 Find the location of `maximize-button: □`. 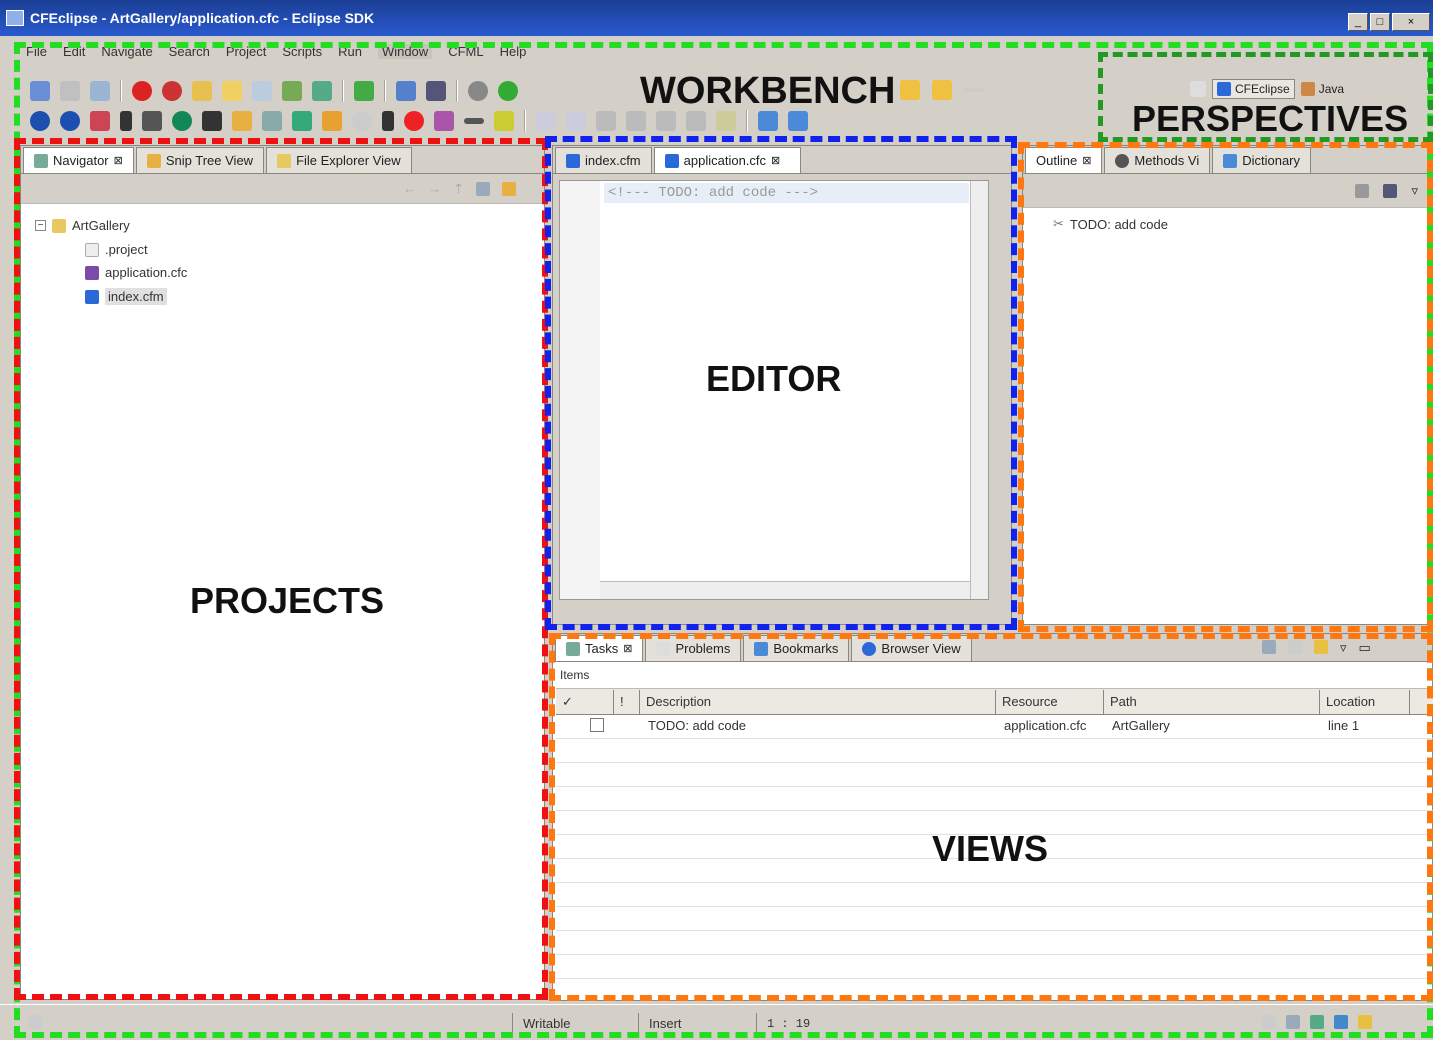

maximize-button: □ is located at coordinates (1380, 22).